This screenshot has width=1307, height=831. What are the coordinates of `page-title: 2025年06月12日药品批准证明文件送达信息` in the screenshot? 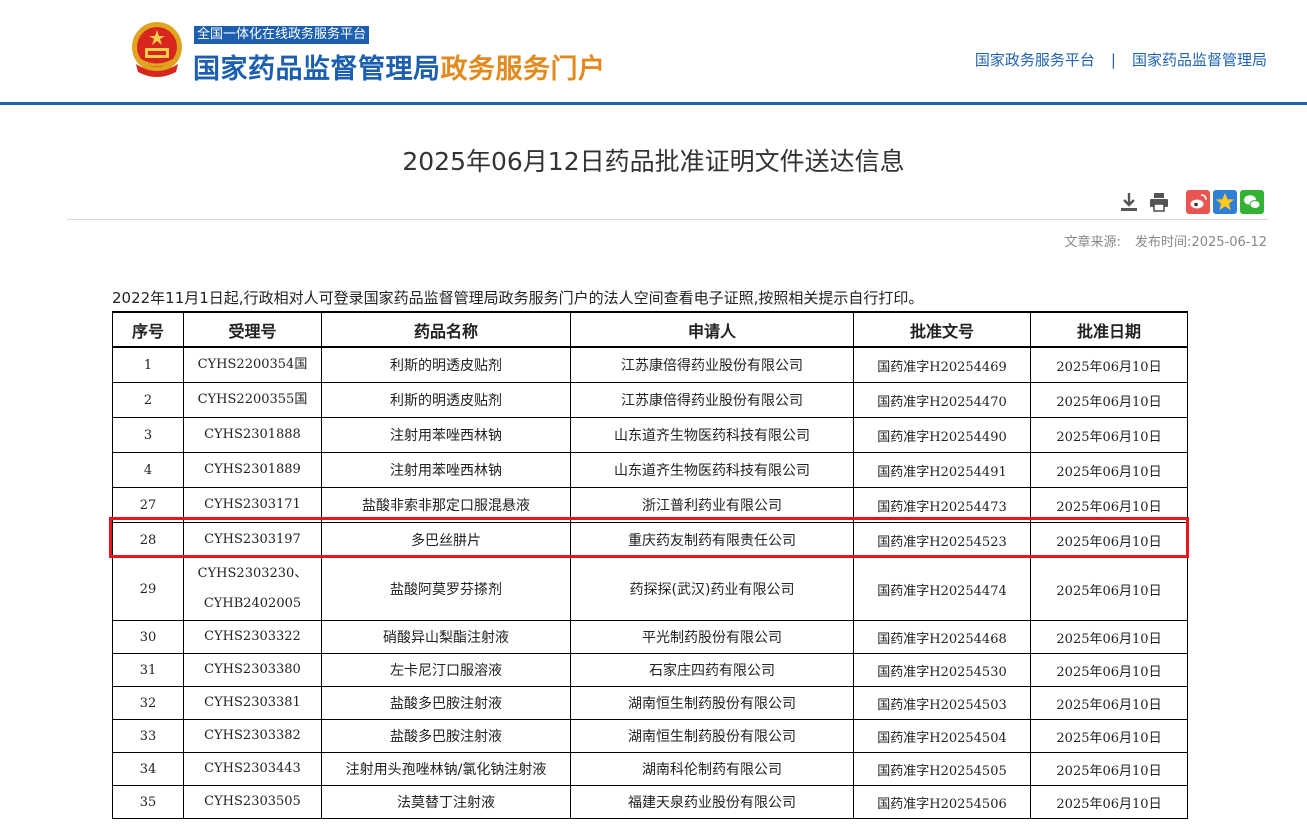 It's located at (653, 161).